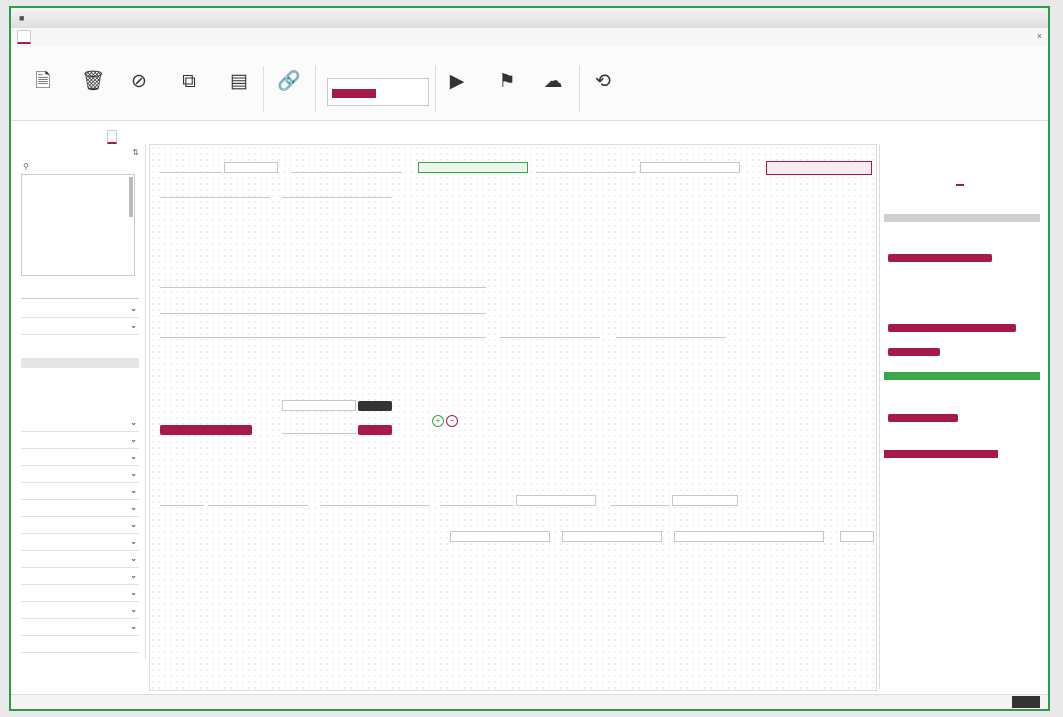  What do you see at coordinates (962, 376) in the screenshot?
I see `success-bar` at bounding box center [962, 376].